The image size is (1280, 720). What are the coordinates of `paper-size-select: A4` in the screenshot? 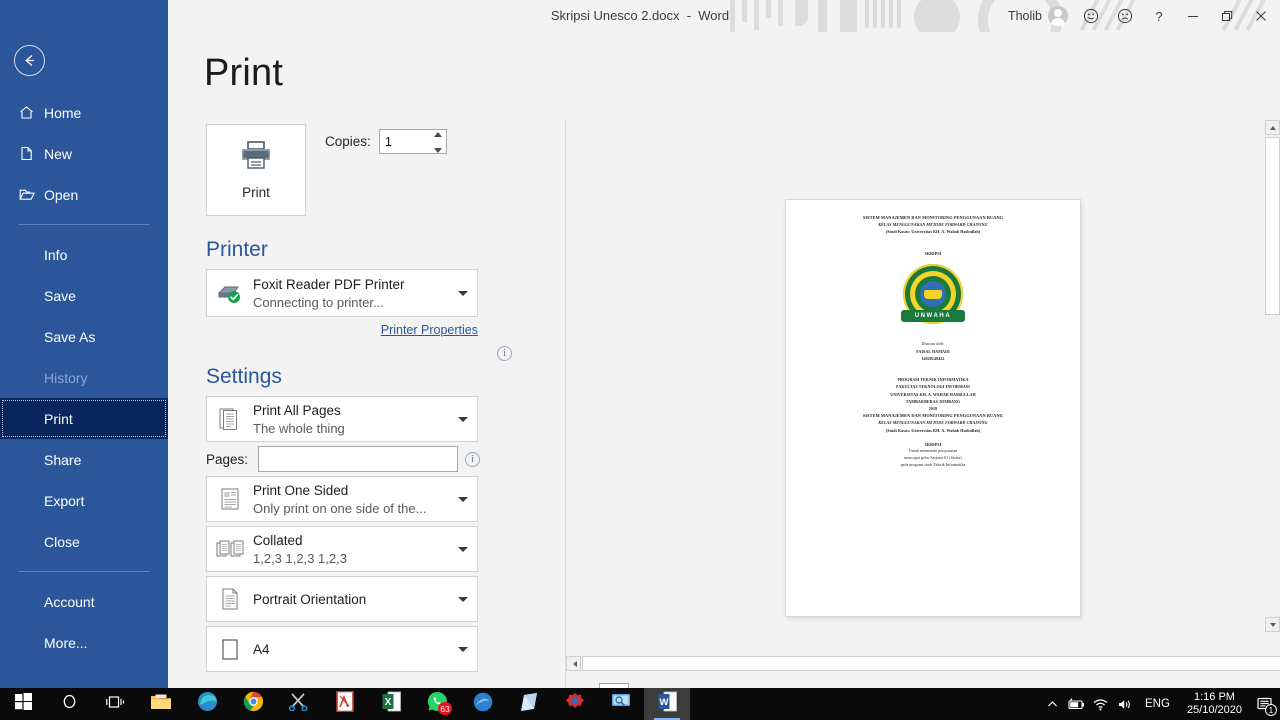 It's located at (342, 649).